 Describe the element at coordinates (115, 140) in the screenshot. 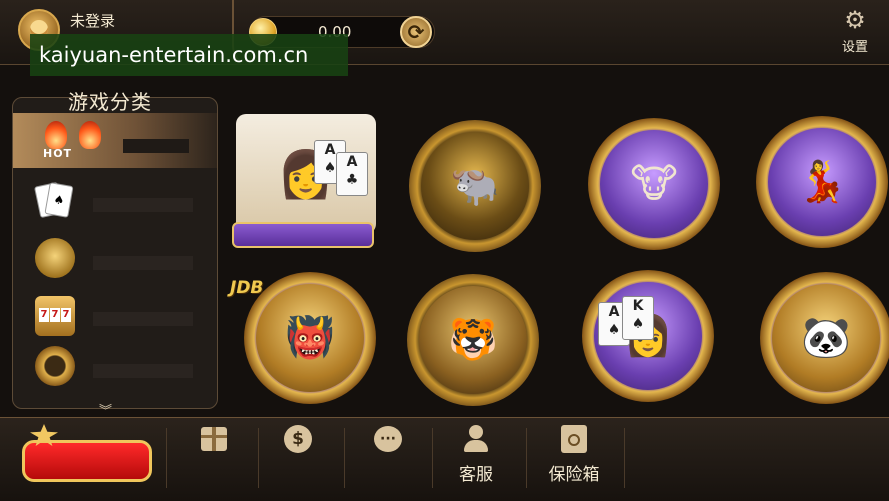

I see `sidebar-item-hot: HOT` at that location.